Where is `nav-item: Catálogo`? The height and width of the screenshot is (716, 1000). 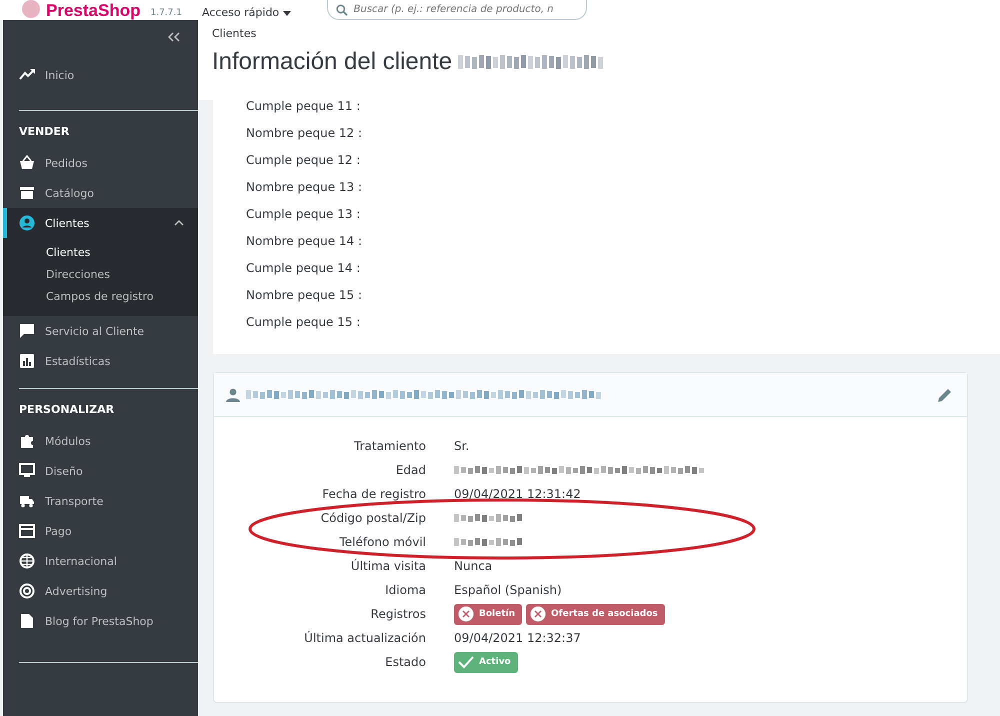 nav-item: Catálogo is located at coordinates (100, 193).